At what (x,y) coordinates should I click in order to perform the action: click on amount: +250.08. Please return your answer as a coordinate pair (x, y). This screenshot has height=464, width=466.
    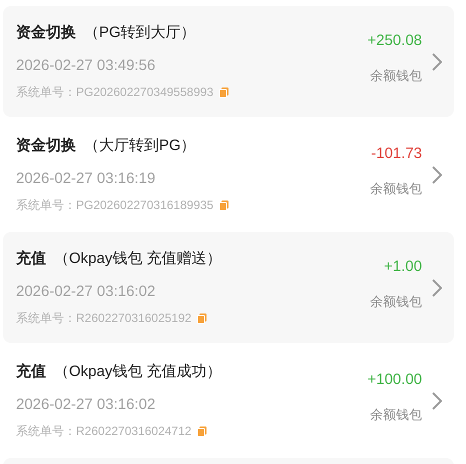
    Looking at the image, I should click on (394, 40).